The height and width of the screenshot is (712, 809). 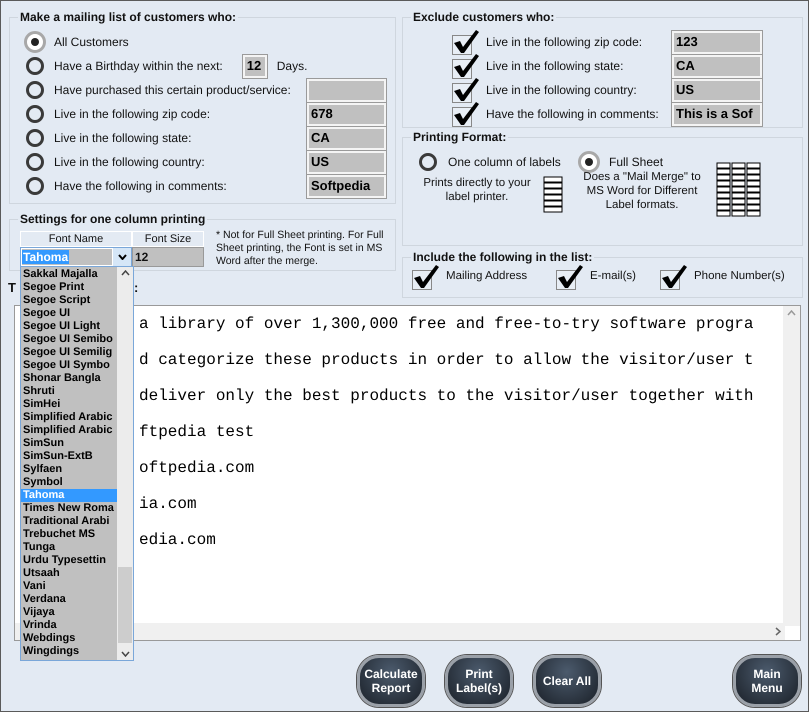 What do you see at coordinates (12, 288) in the screenshot?
I see `section-label: T` at bounding box center [12, 288].